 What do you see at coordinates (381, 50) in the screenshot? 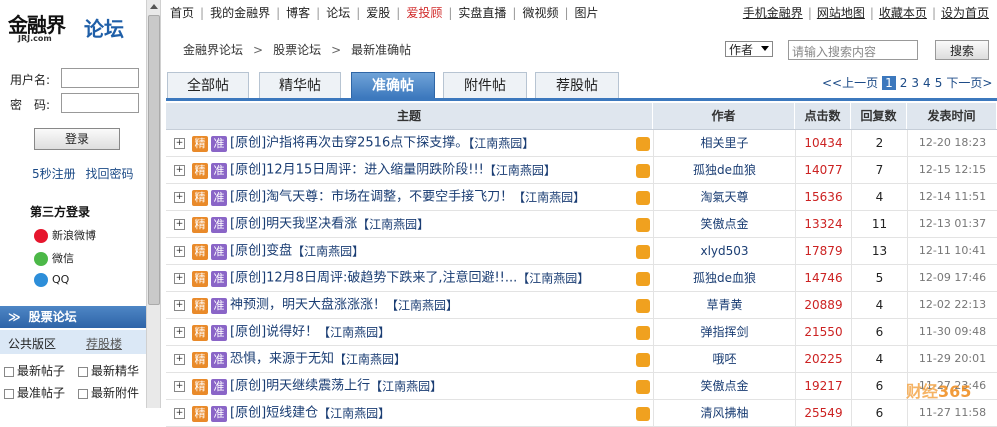
I see `breadcrumb-item: 最新准确帖` at bounding box center [381, 50].